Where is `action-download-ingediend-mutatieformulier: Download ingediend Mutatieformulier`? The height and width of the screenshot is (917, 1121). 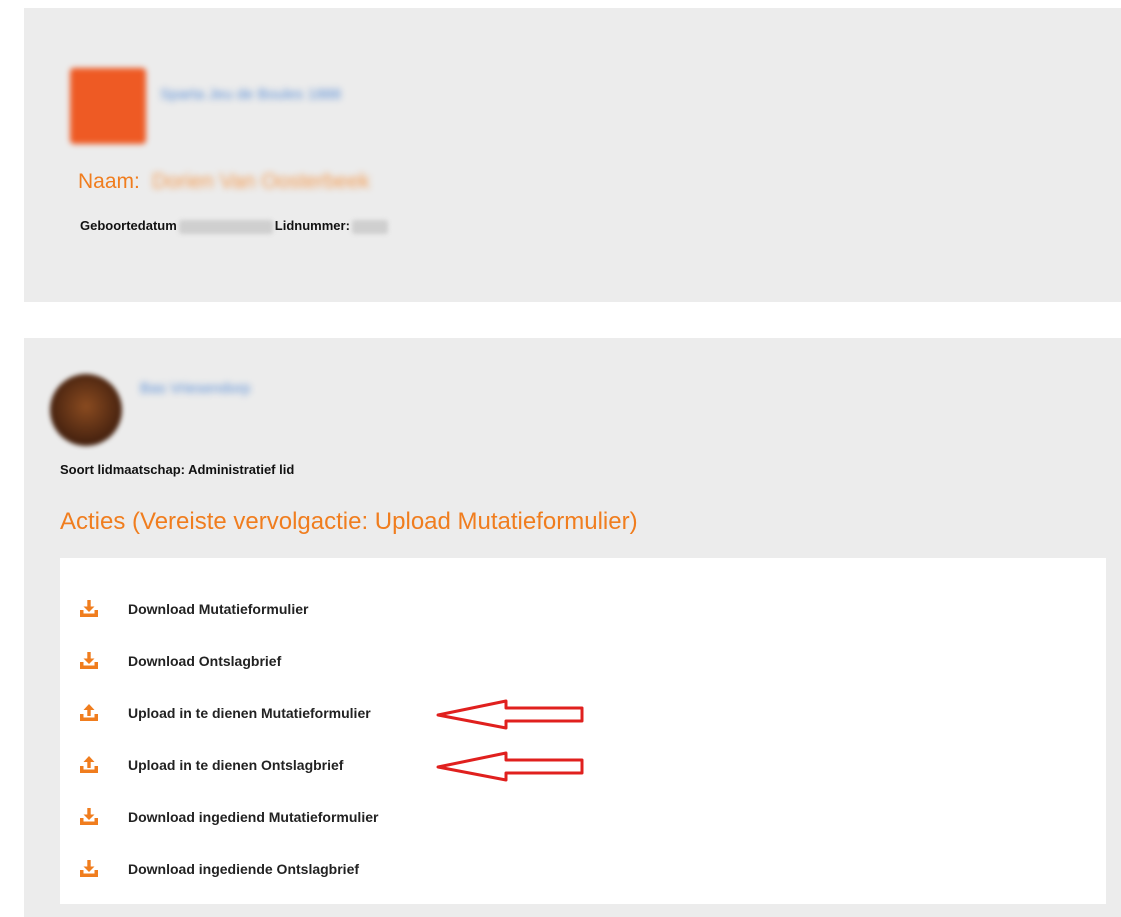
action-download-ingediend-mutatieformulier: Download ingediend Mutatieformulier is located at coordinates (228, 817).